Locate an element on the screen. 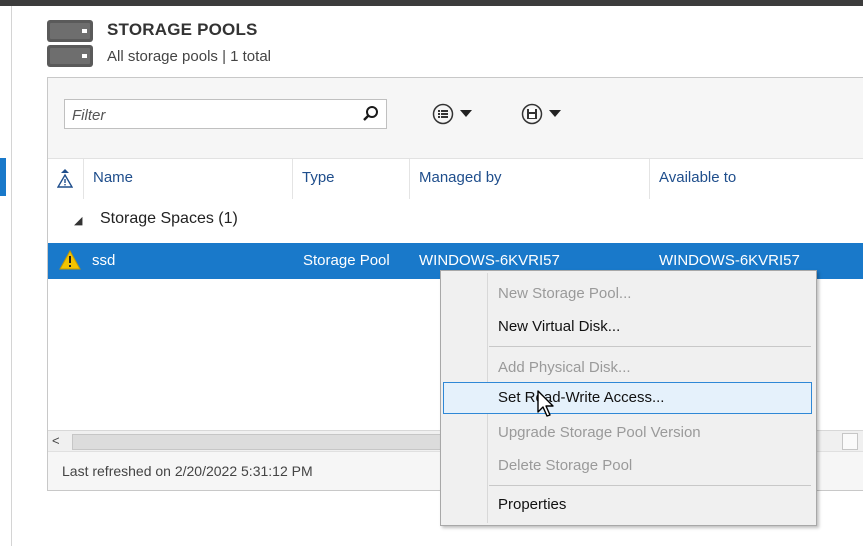 The width and height of the screenshot is (863, 546). cell-type: Storage Pool is located at coordinates (346, 260).